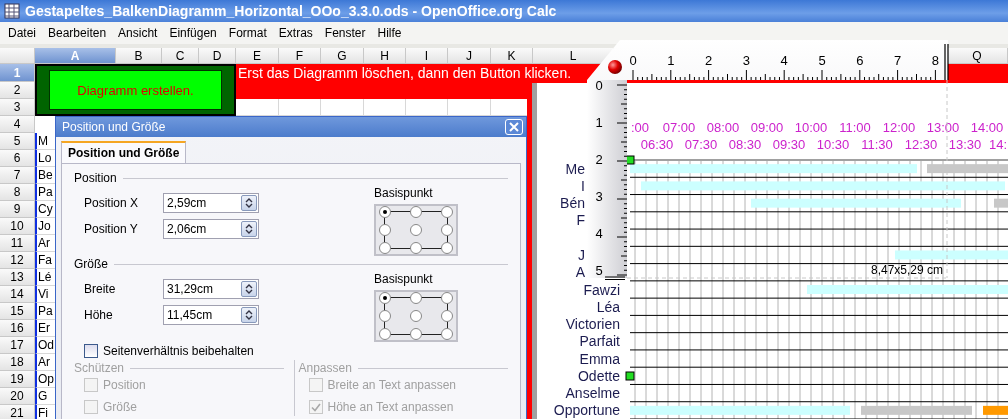 The height and width of the screenshot is (419, 1008). Describe the element at coordinates (17, 379) in the screenshot. I see `row-header: 19` at that location.